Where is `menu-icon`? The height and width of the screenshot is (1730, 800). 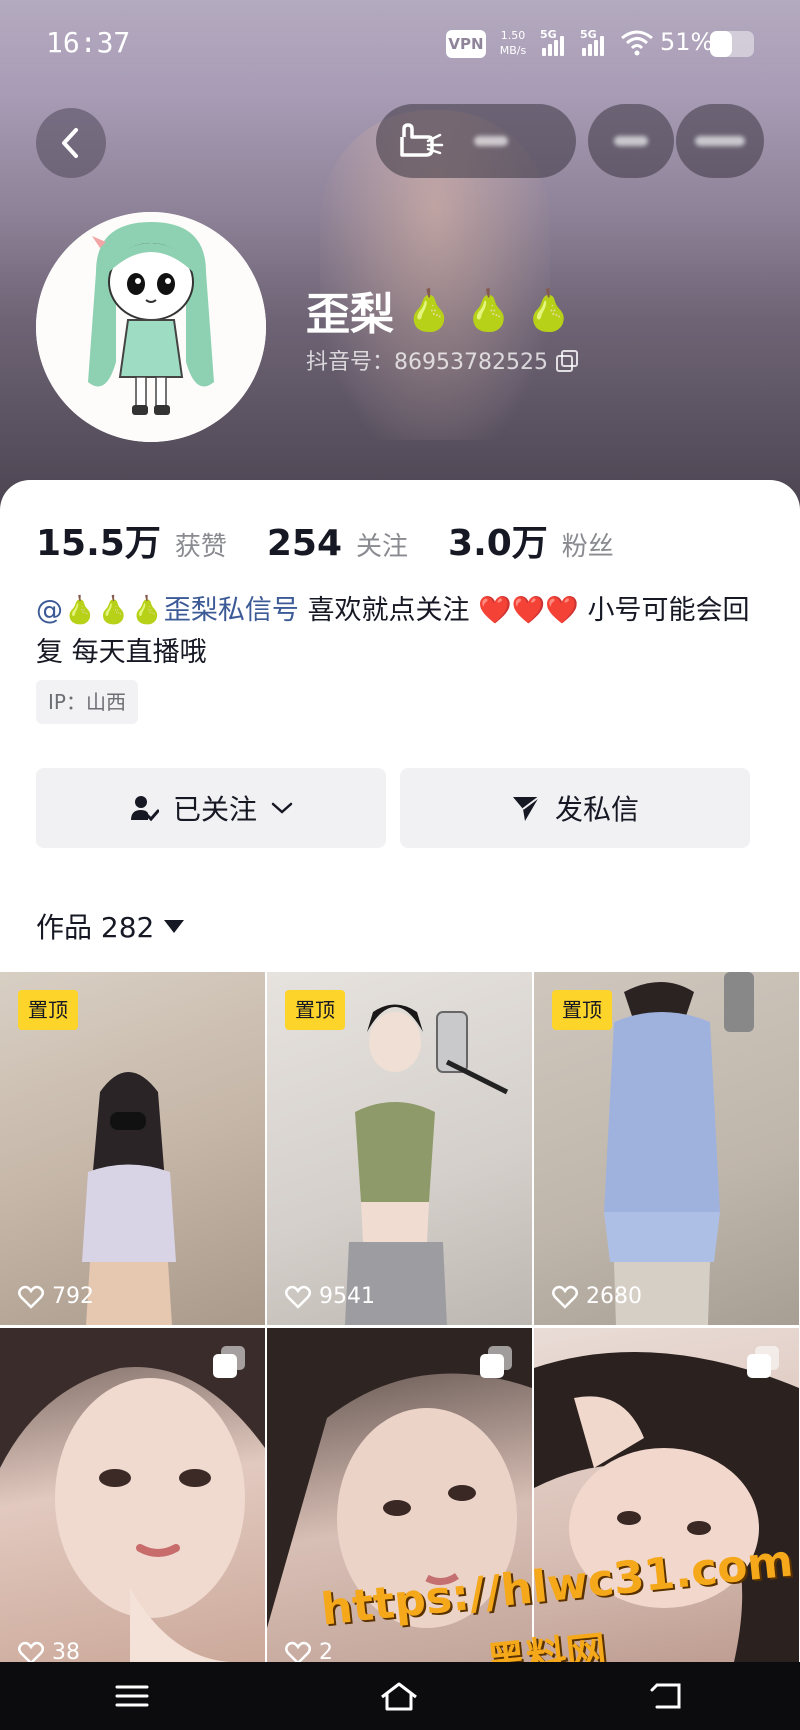
menu-icon is located at coordinates (132, 1696).